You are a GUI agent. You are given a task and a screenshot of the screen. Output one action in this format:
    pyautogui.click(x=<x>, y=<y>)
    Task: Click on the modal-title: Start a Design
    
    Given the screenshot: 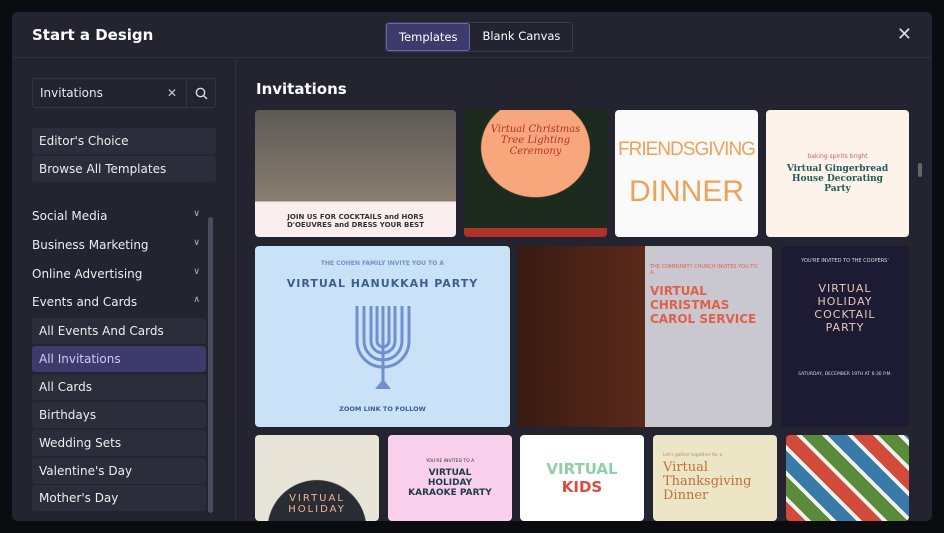 What is the action you would take?
    pyautogui.click(x=93, y=35)
    